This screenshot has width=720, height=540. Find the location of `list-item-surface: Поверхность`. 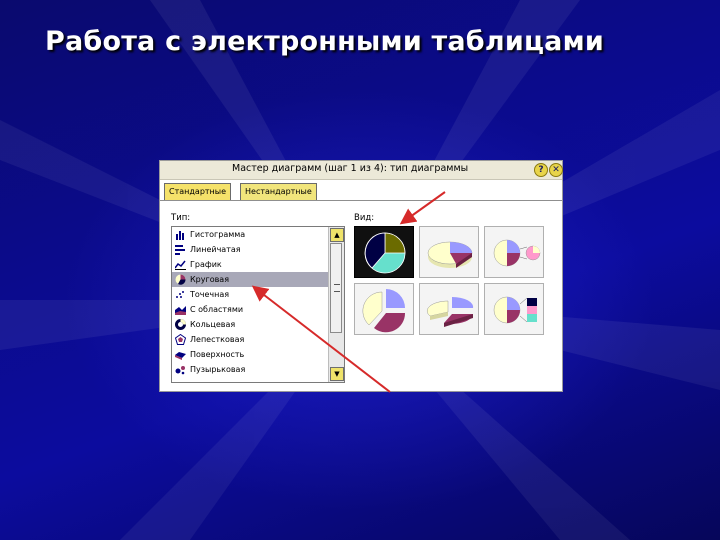

list-item-surface: Поверхность is located at coordinates (250, 354).